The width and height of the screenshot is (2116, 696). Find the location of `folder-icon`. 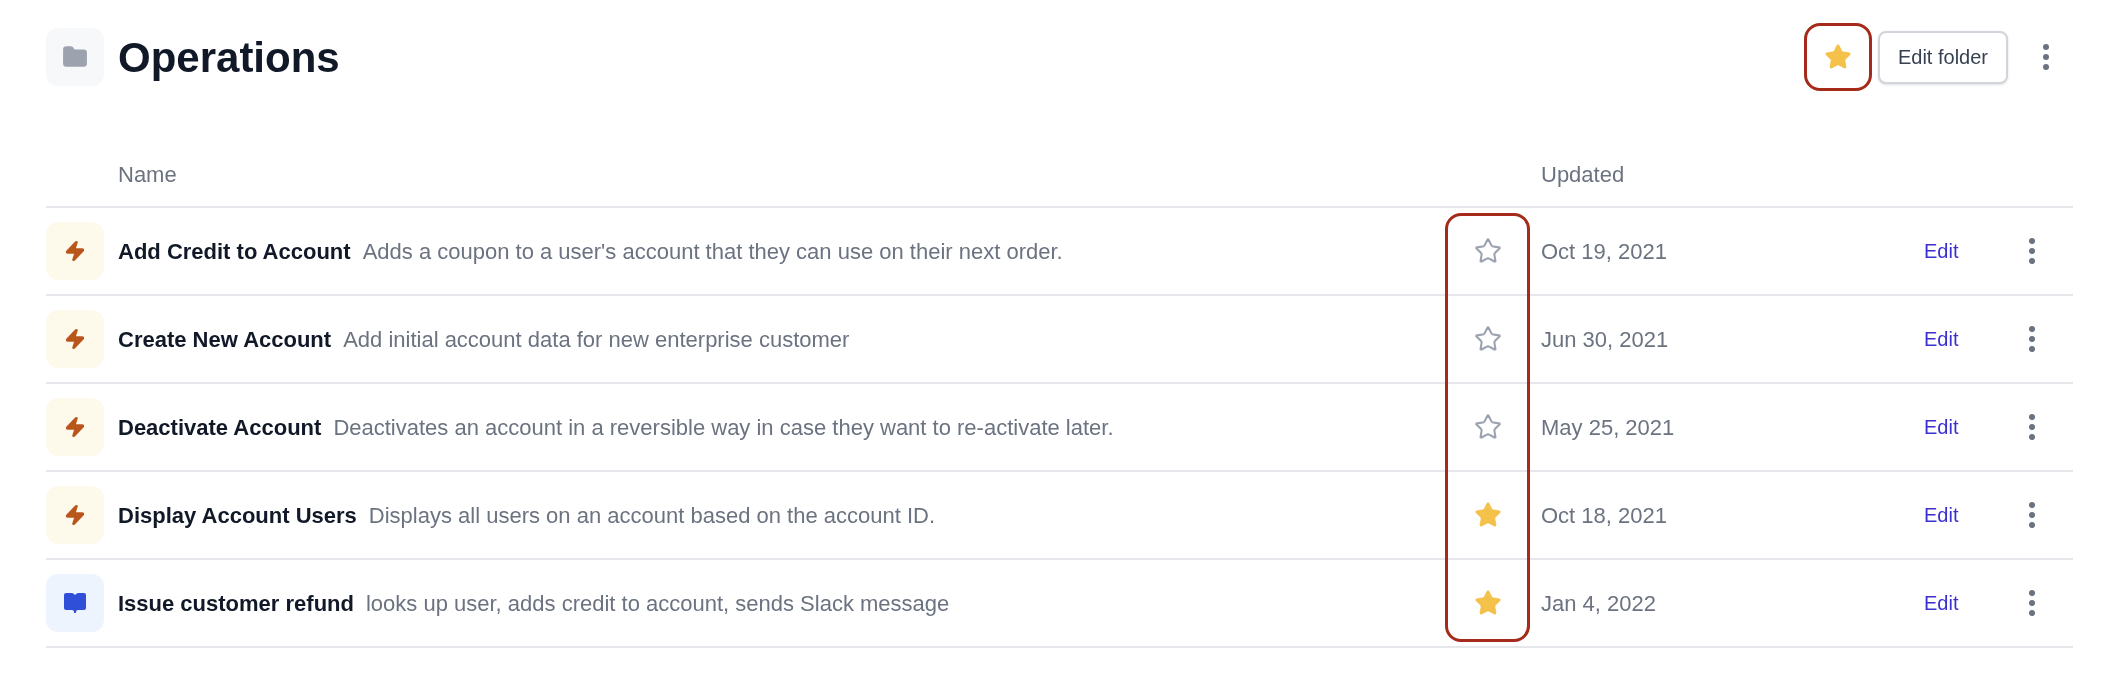

folder-icon is located at coordinates (75, 57).